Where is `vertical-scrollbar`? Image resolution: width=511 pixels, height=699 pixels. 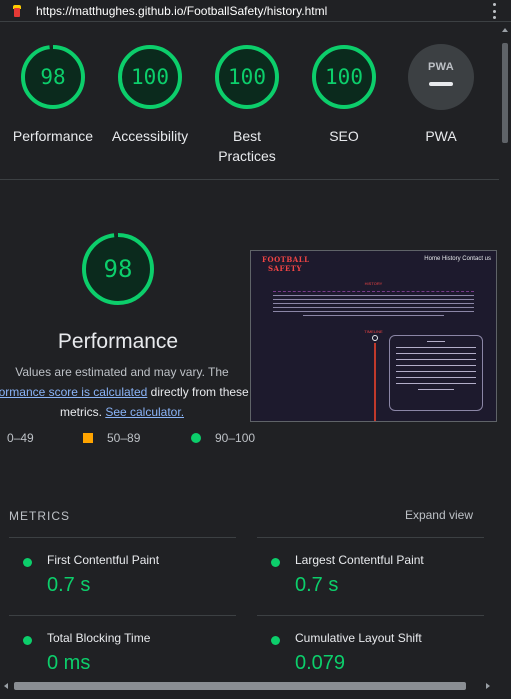
vertical-scrollbar is located at coordinates (505, 350).